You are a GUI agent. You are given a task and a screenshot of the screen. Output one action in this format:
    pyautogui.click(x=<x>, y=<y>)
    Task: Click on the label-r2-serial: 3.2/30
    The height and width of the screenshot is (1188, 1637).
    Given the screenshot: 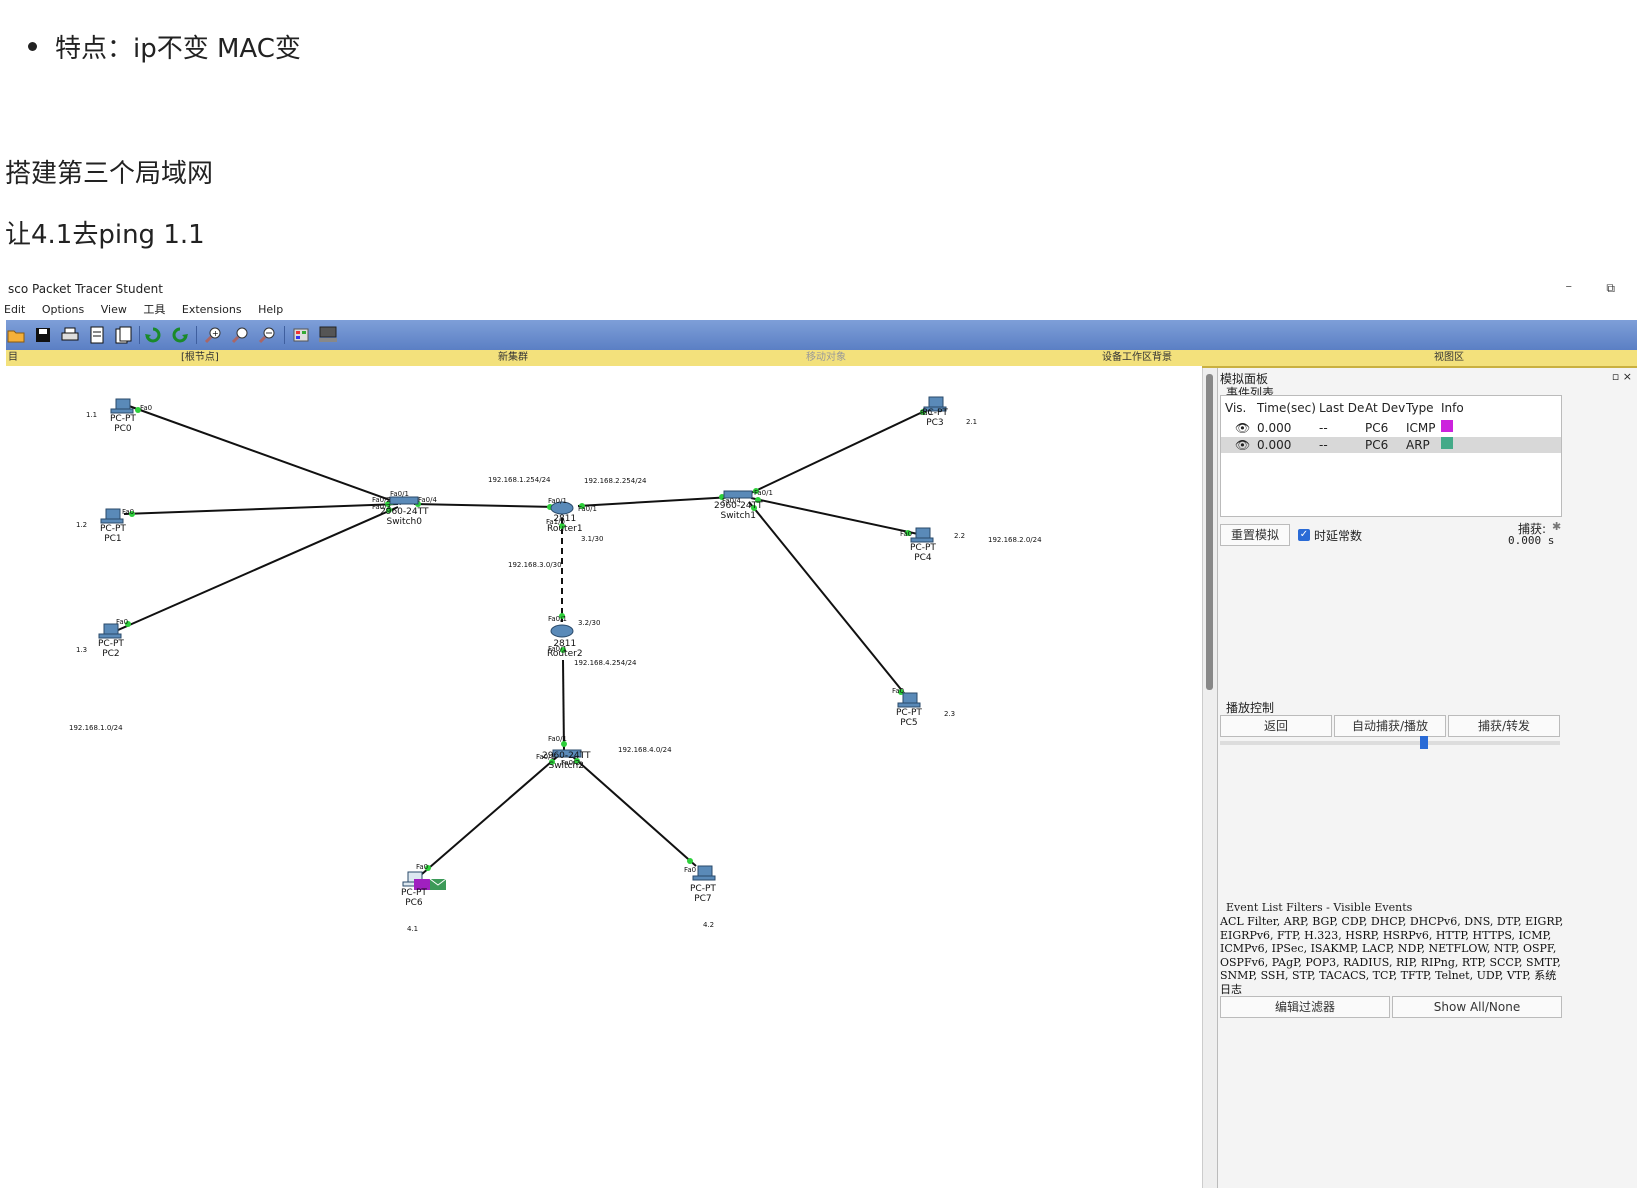 What is the action you would take?
    pyautogui.click(x=589, y=623)
    